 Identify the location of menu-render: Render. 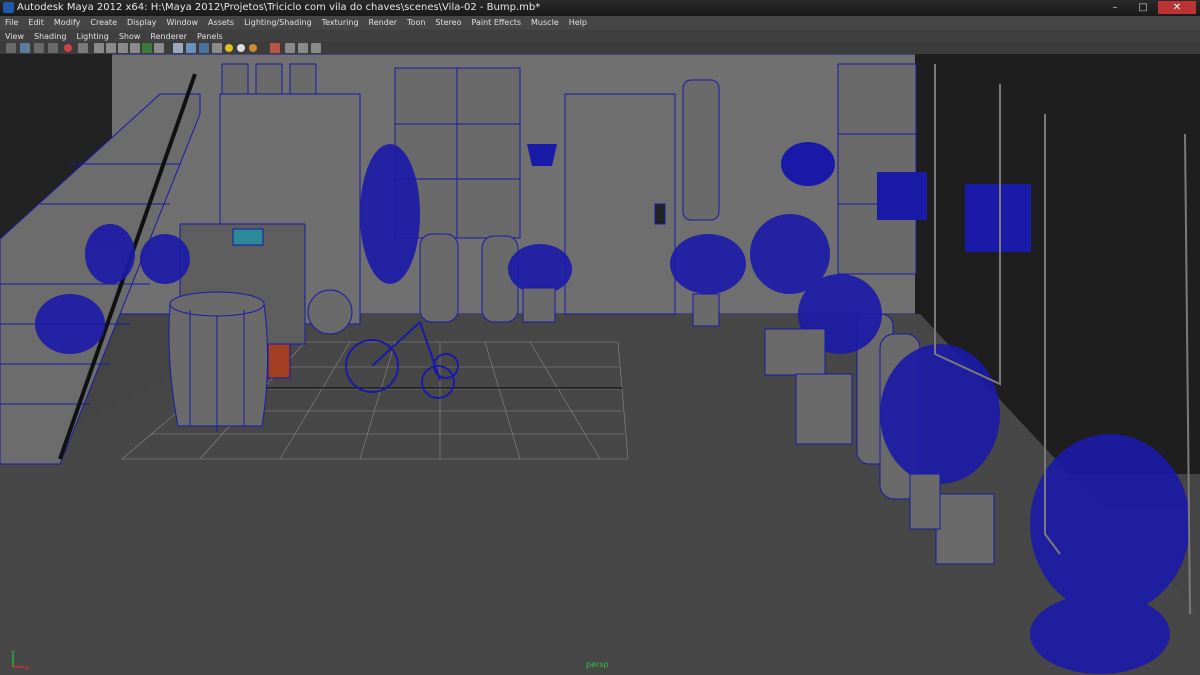
(383, 22).